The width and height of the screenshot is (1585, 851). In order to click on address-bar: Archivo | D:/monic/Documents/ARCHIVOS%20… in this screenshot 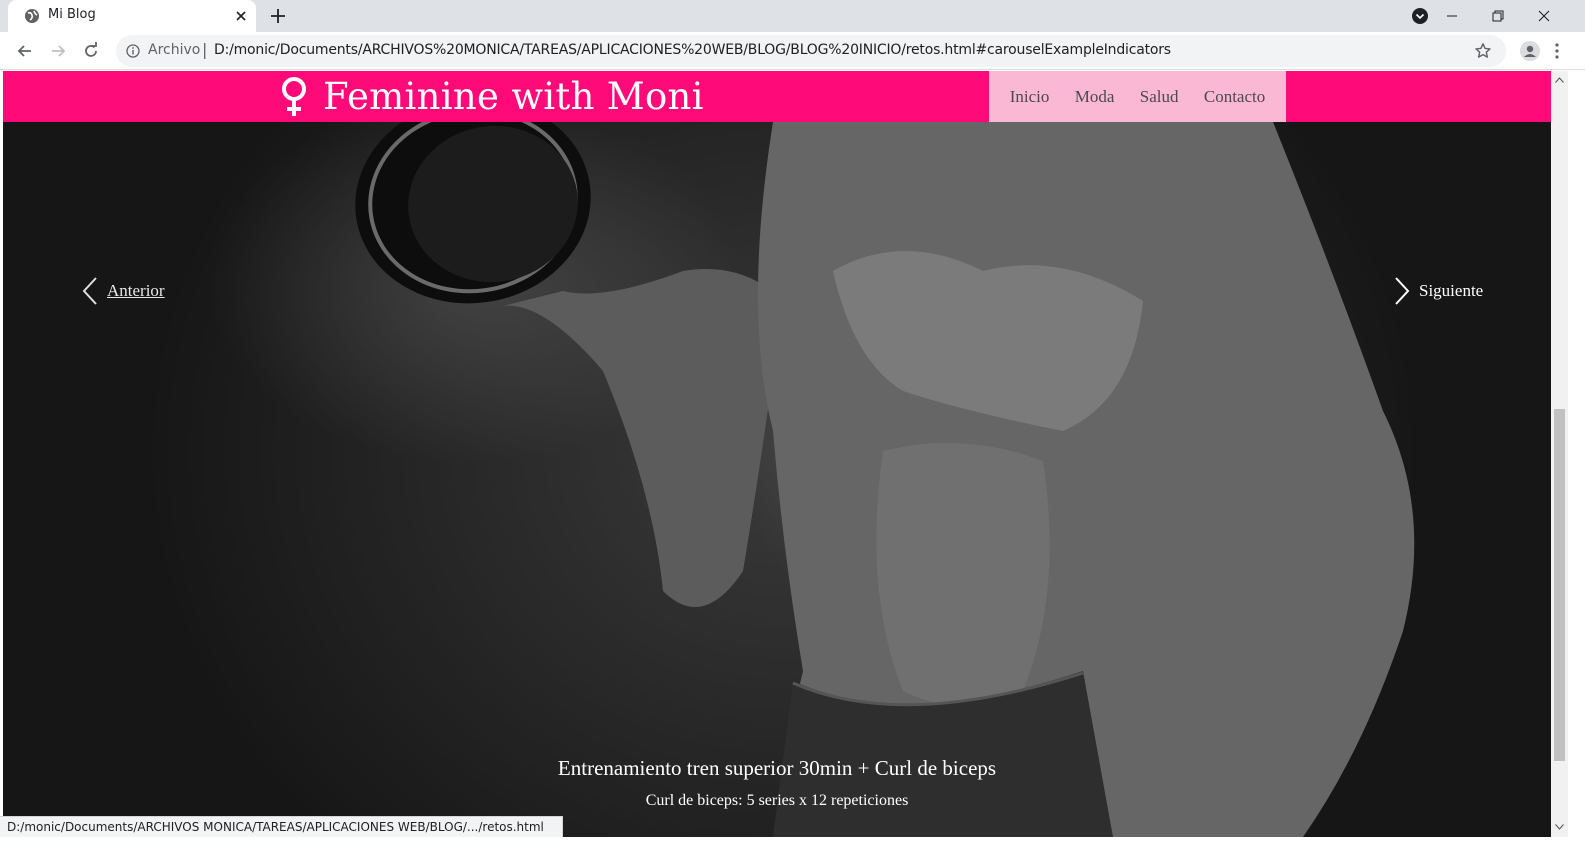, I will do `click(811, 51)`.